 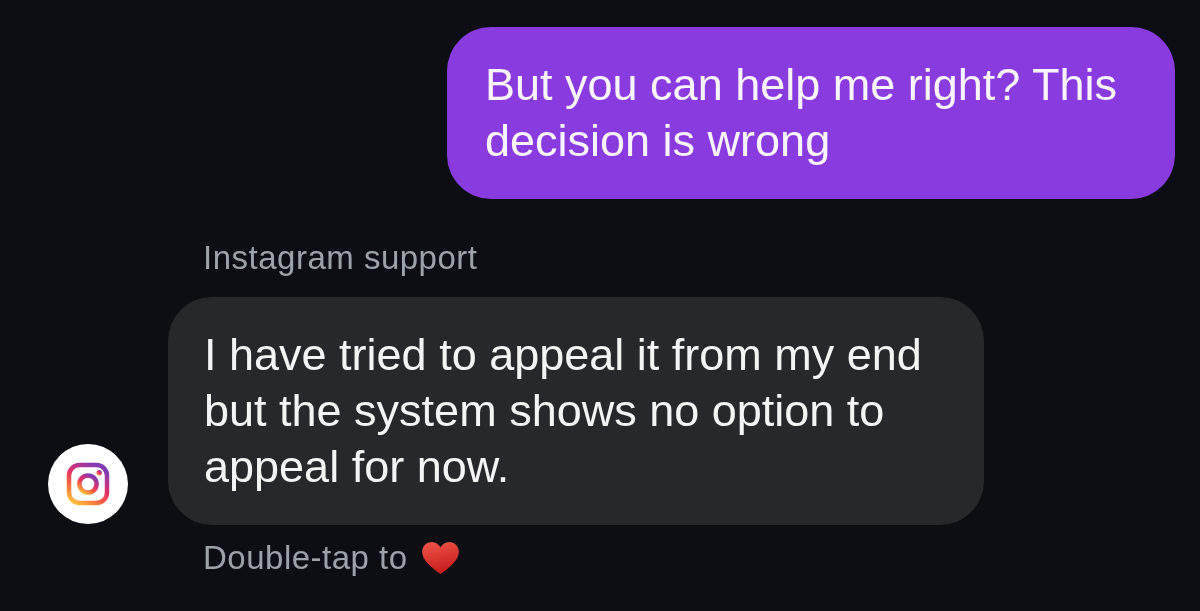 I want to click on hint-text: Double-tap to, so click(x=305, y=558).